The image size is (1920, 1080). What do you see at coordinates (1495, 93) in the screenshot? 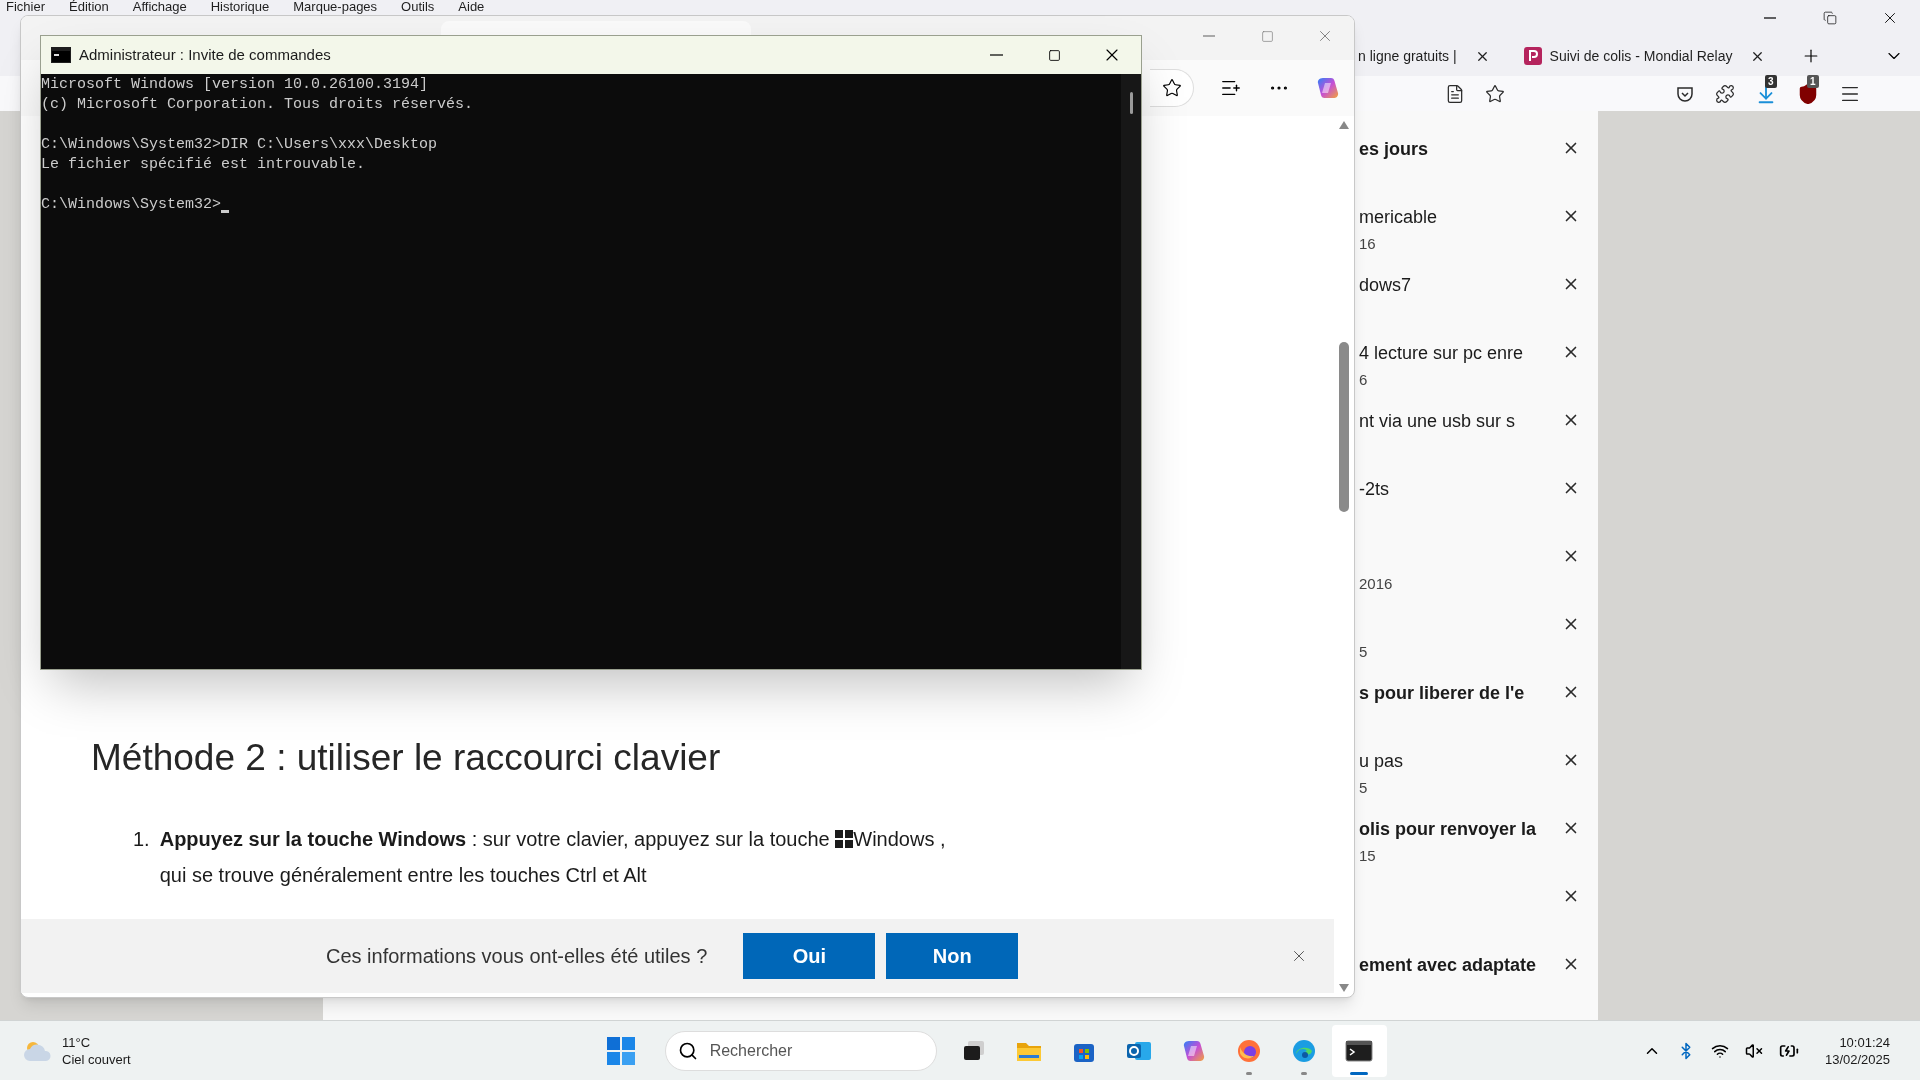
I see `bookmark-star-icon` at bounding box center [1495, 93].